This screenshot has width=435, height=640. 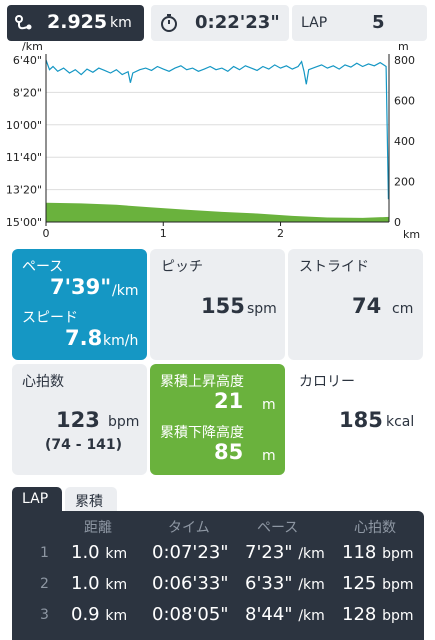 What do you see at coordinates (44, 553) in the screenshot?
I see `lap-number: 1` at bounding box center [44, 553].